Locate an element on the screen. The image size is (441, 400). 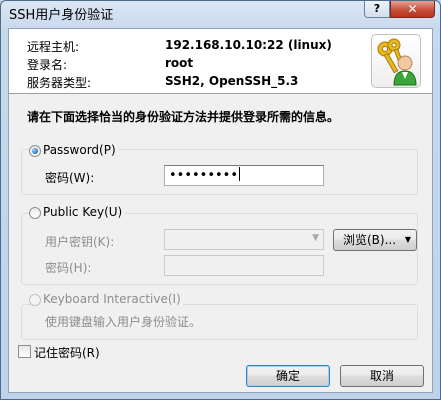
publickey-radio-label: Public Key(U) is located at coordinates (83, 212).